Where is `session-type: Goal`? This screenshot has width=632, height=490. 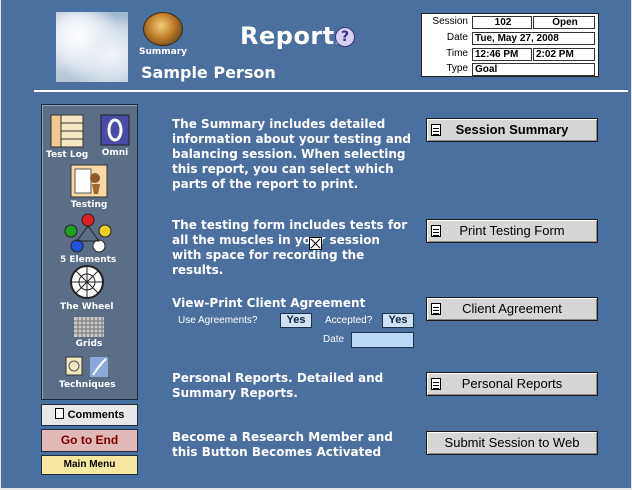
session-type: Goal is located at coordinates (533, 69).